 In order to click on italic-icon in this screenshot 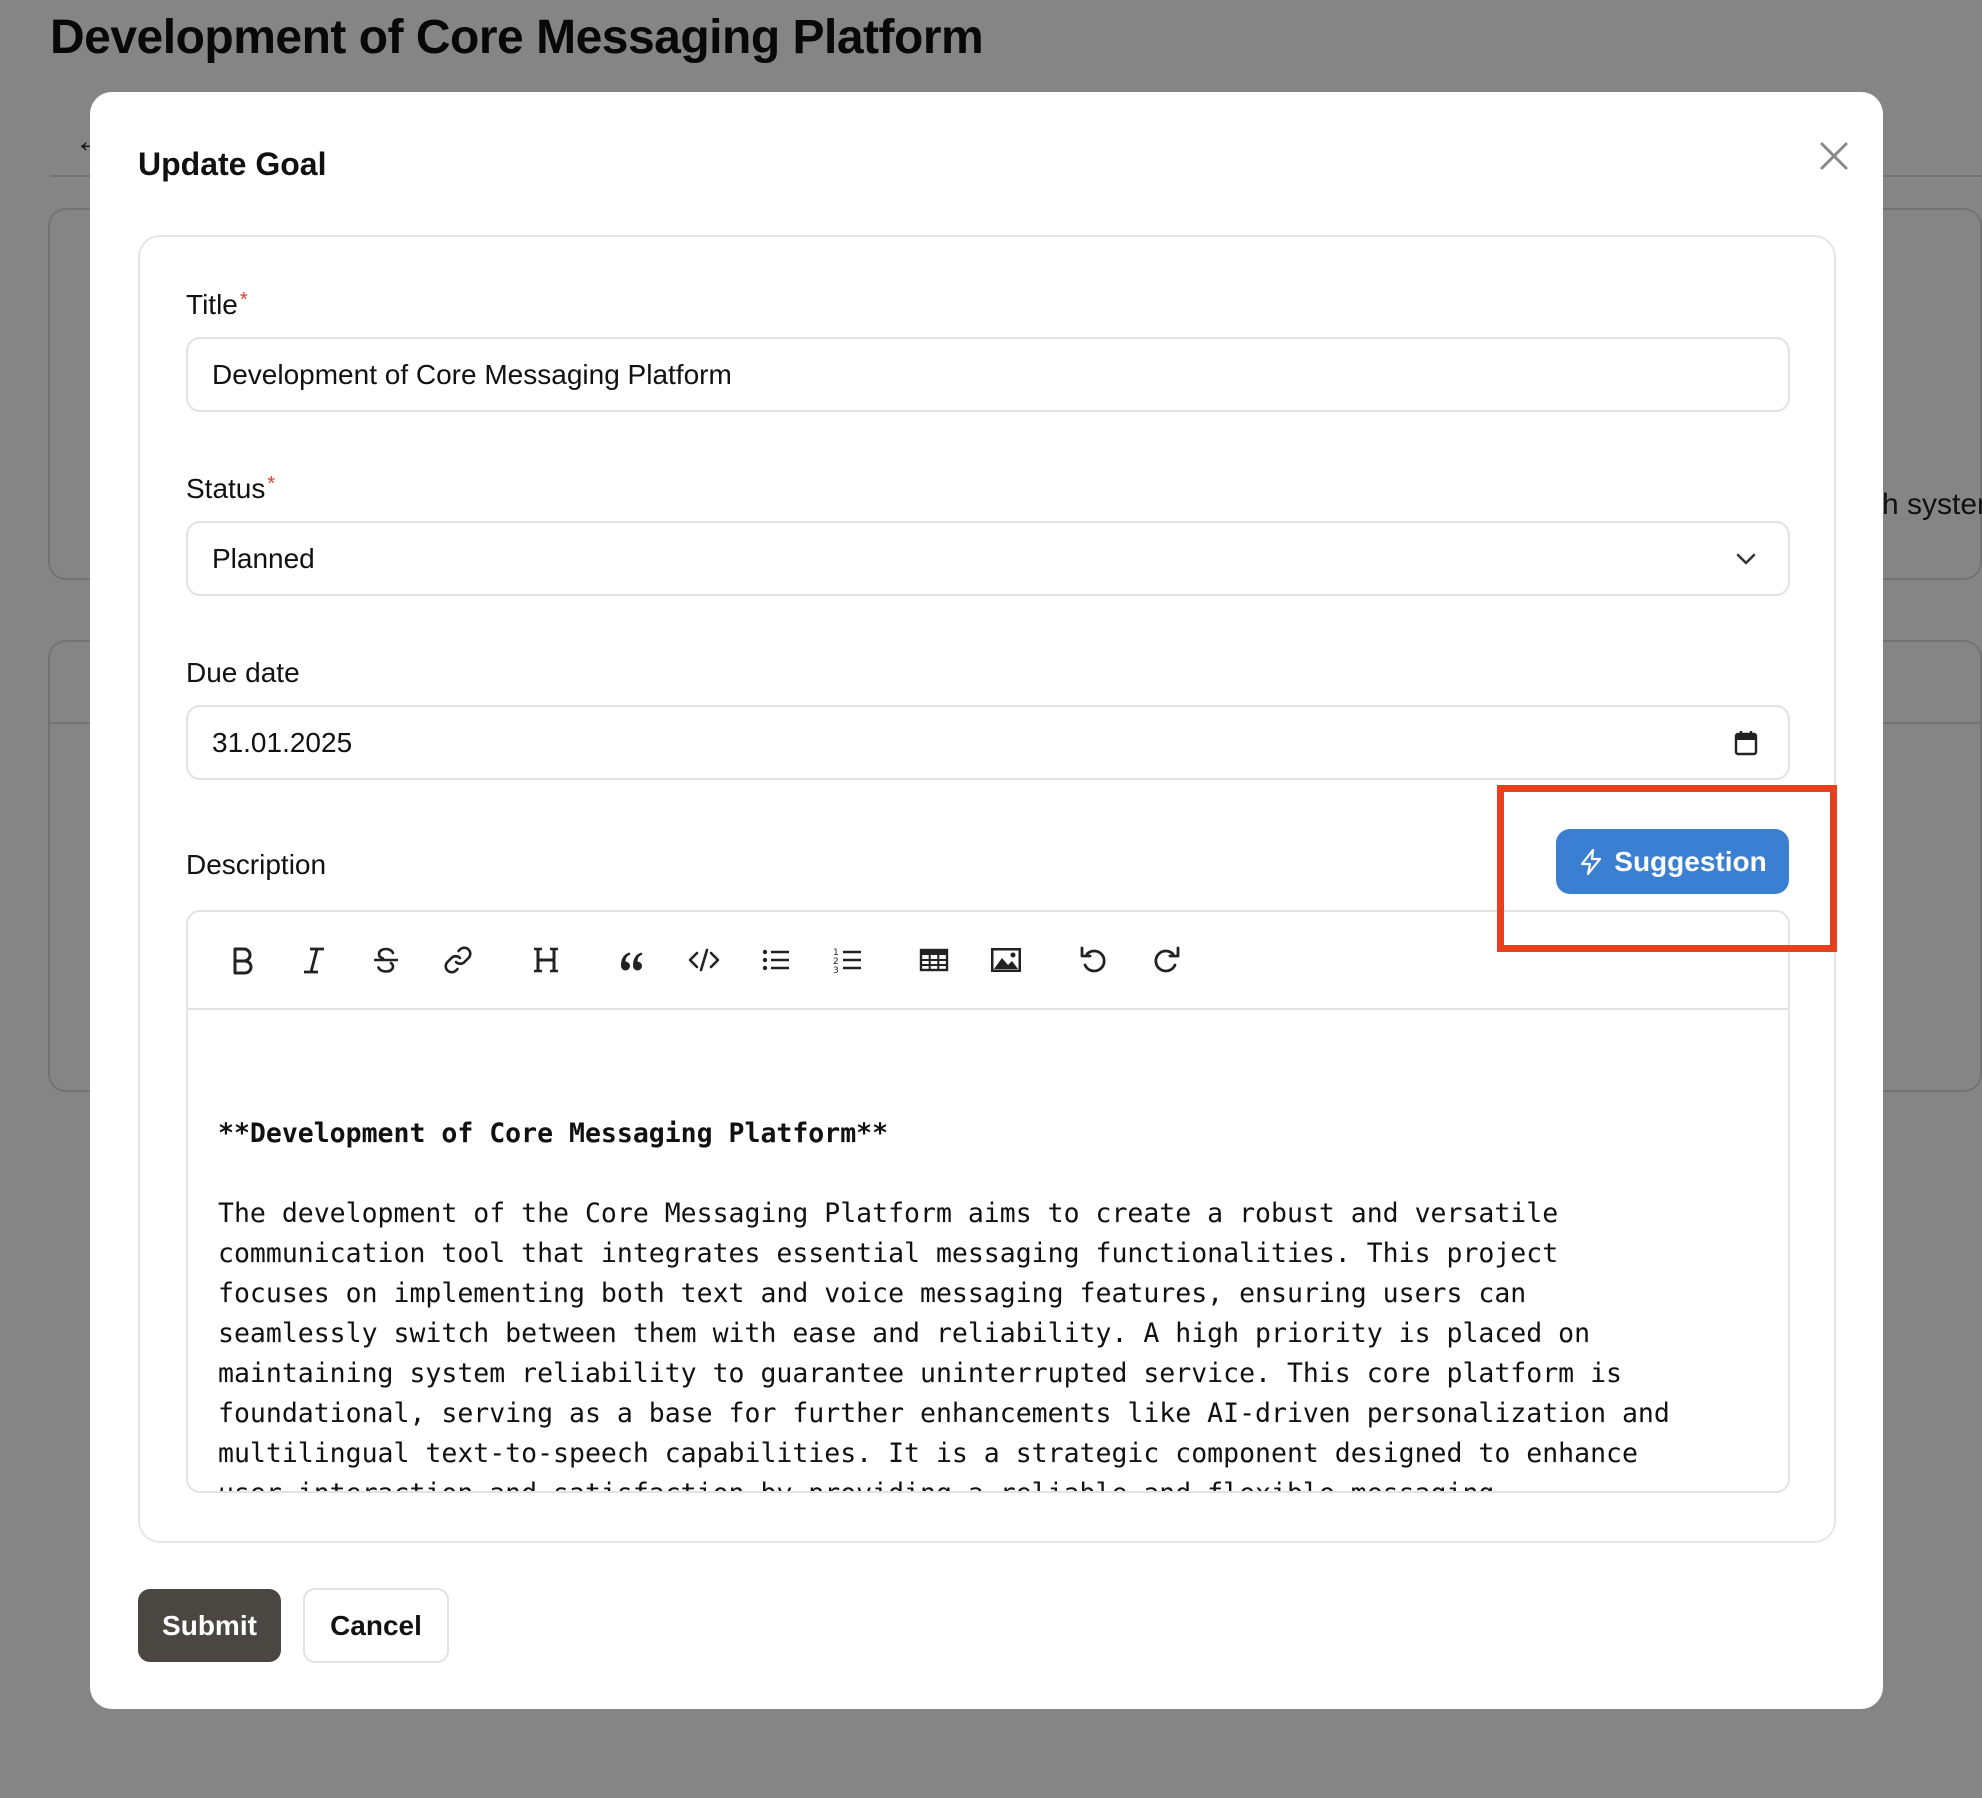, I will do `click(314, 960)`.